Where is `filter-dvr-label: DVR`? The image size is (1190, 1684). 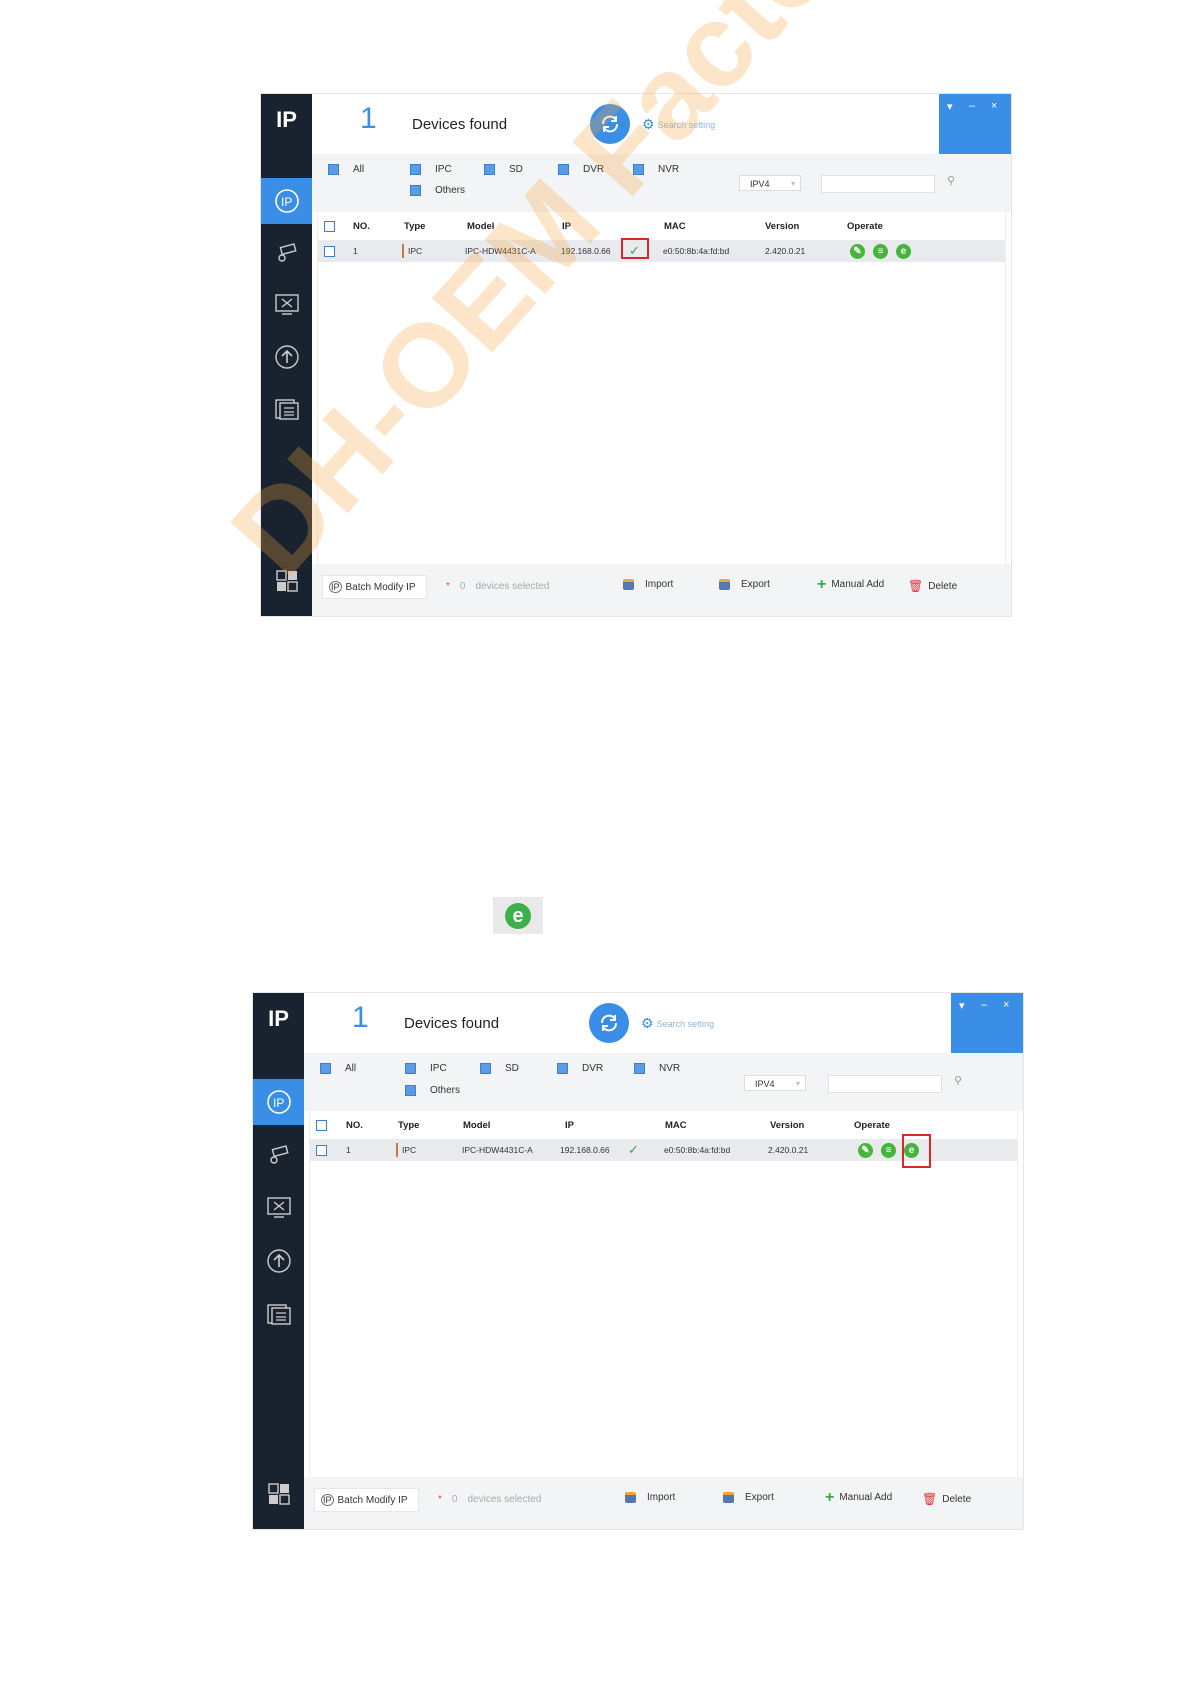
filter-dvr-label: DVR is located at coordinates (593, 1068).